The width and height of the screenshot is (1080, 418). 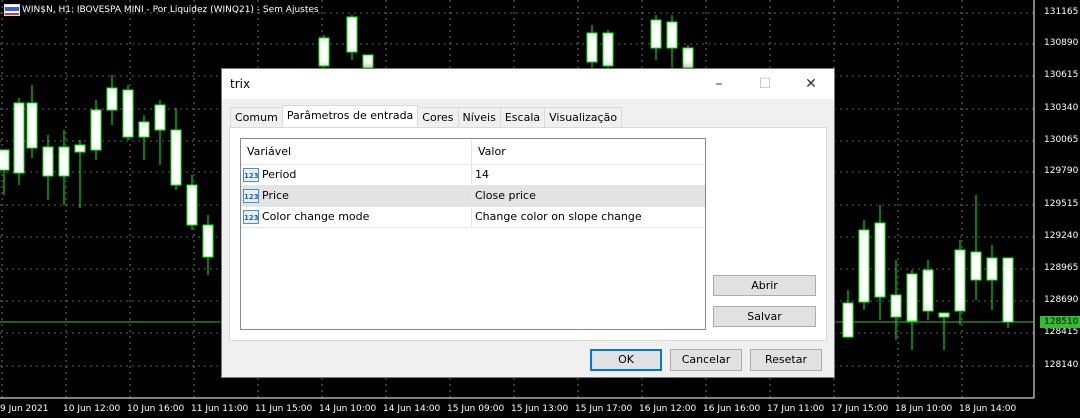 What do you see at coordinates (583, 117) in the screenshot?
I see `tab-visualizacao: Visualização` at bounding box center [583, 117].